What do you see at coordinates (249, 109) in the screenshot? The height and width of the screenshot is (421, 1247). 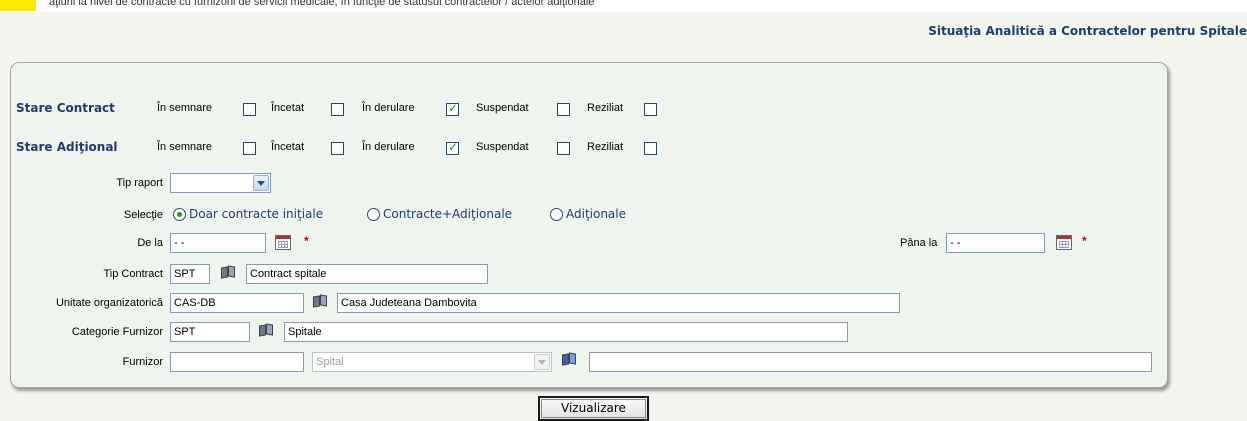 I see `stare-contract-in-semnare-checkbox` at bounding box center [249, 109].